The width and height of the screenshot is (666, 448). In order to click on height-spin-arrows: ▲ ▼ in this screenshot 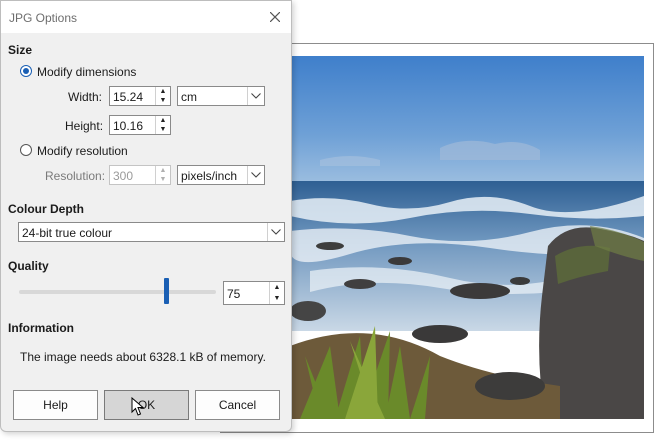, I will do `click(162, 125)`.